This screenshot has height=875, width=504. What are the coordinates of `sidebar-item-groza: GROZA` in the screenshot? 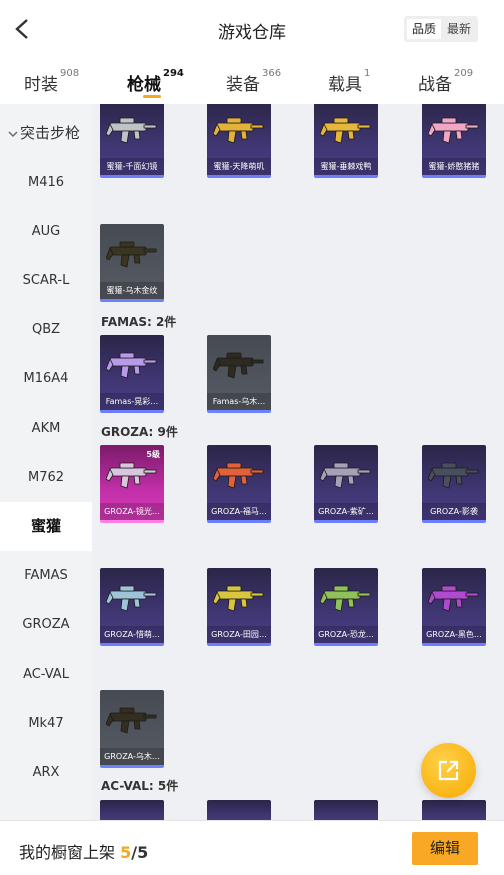 It's located at (46, 624).